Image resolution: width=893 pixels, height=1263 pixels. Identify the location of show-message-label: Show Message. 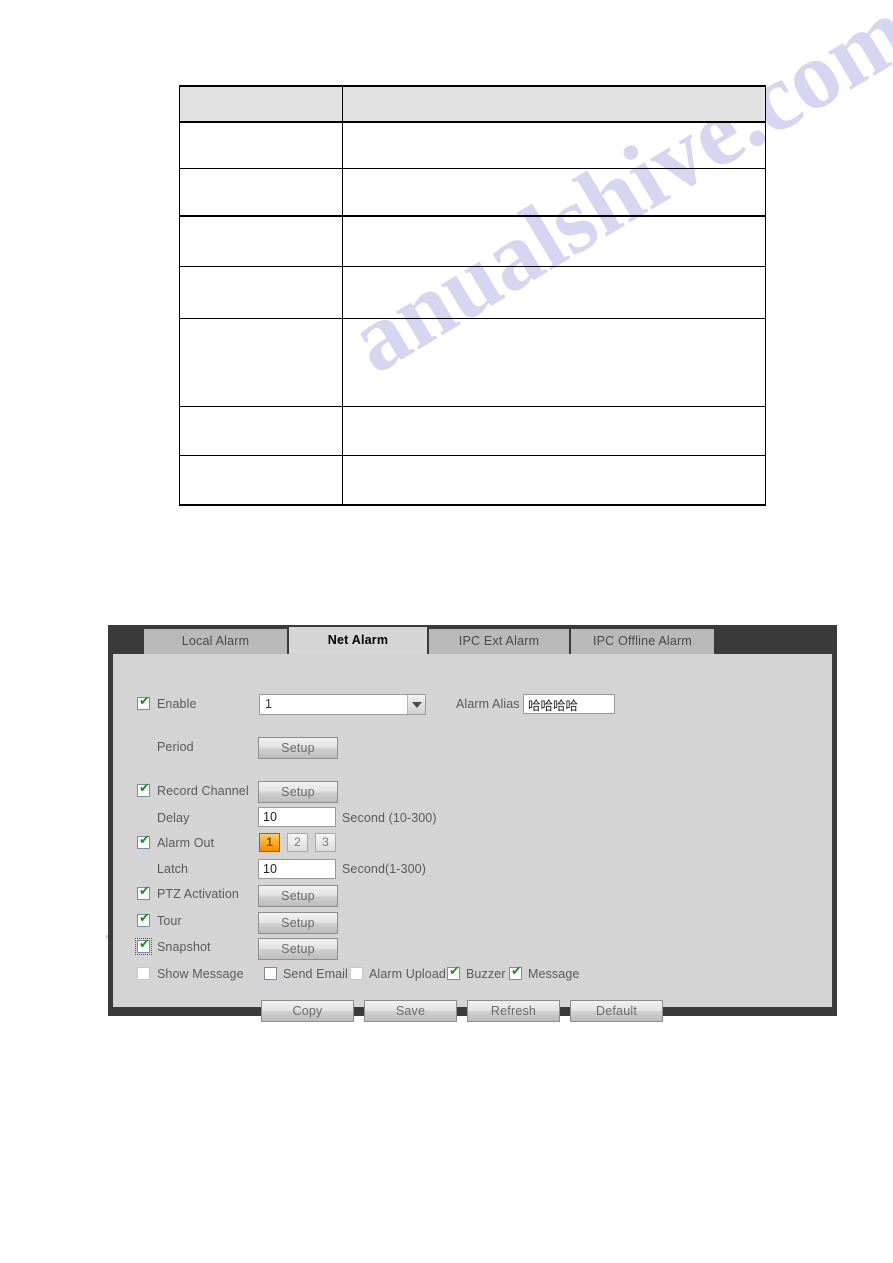
(200, 974).